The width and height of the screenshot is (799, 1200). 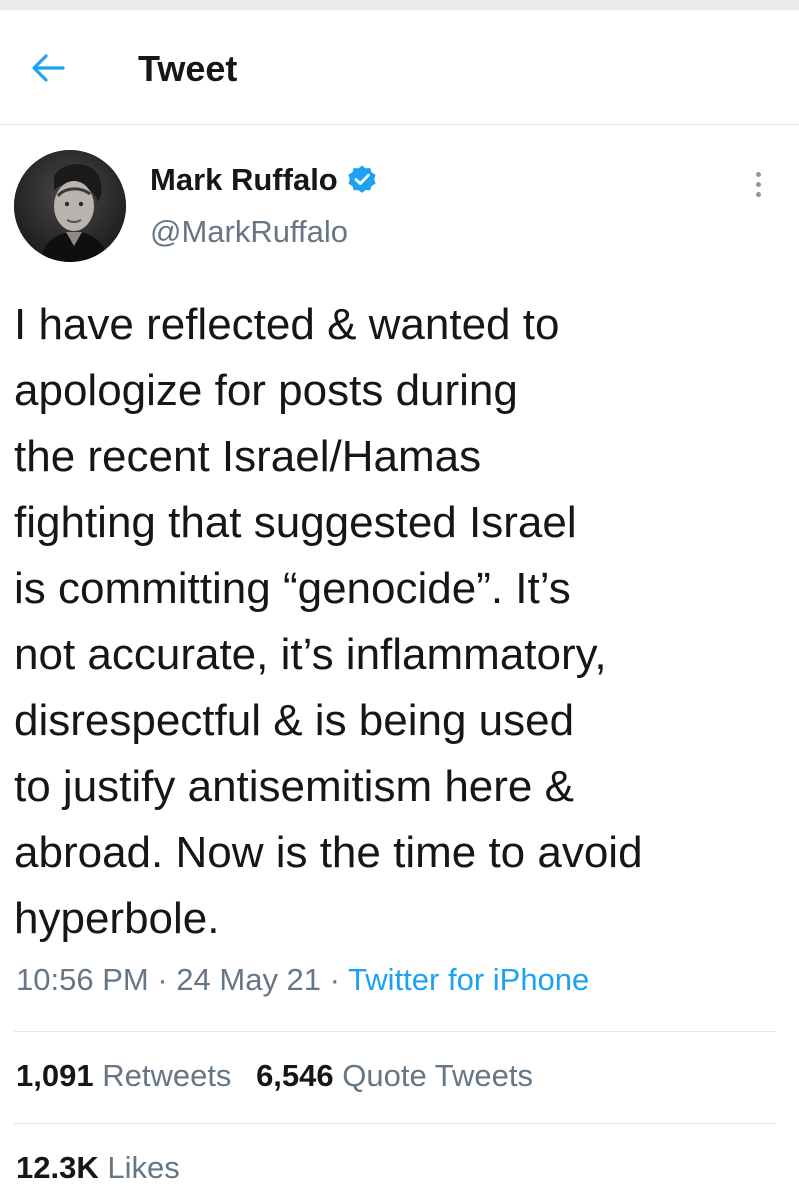 I want to click on likes-label: Likes, so click(x=143, y=1167).